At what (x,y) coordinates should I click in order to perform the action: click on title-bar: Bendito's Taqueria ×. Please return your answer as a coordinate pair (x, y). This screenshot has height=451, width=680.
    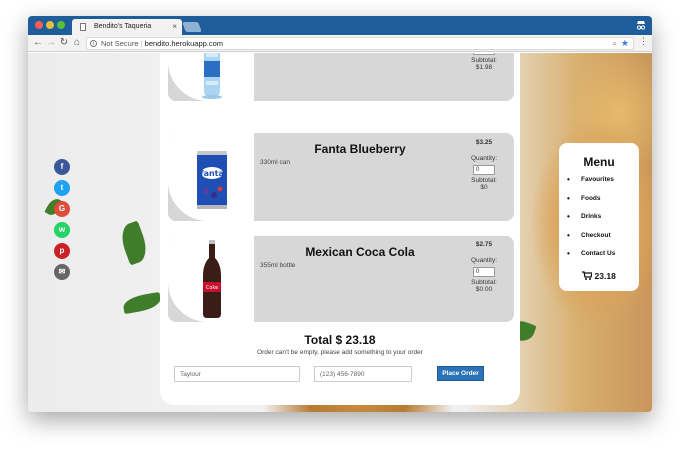
    Looking at the image, I should click on (340, 25).